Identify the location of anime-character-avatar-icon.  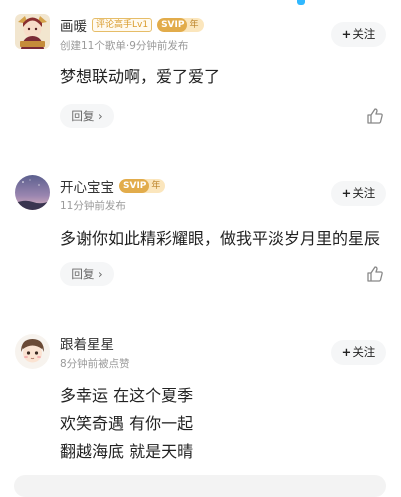
(32, 31).